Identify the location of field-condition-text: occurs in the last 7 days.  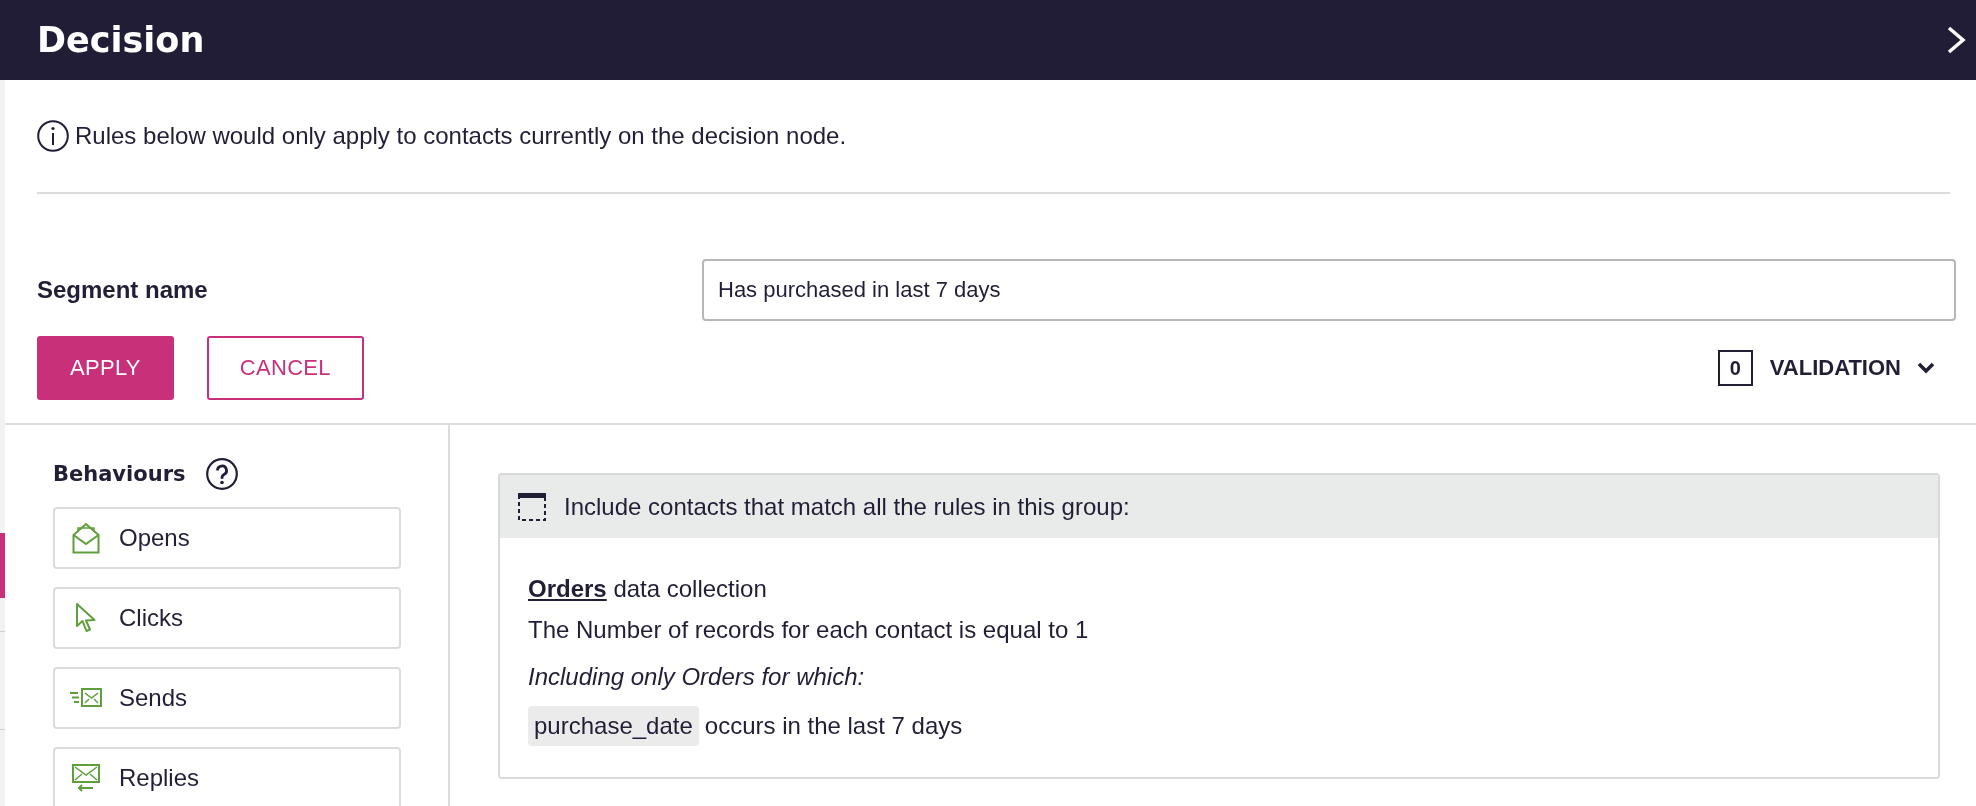
(833, 726).